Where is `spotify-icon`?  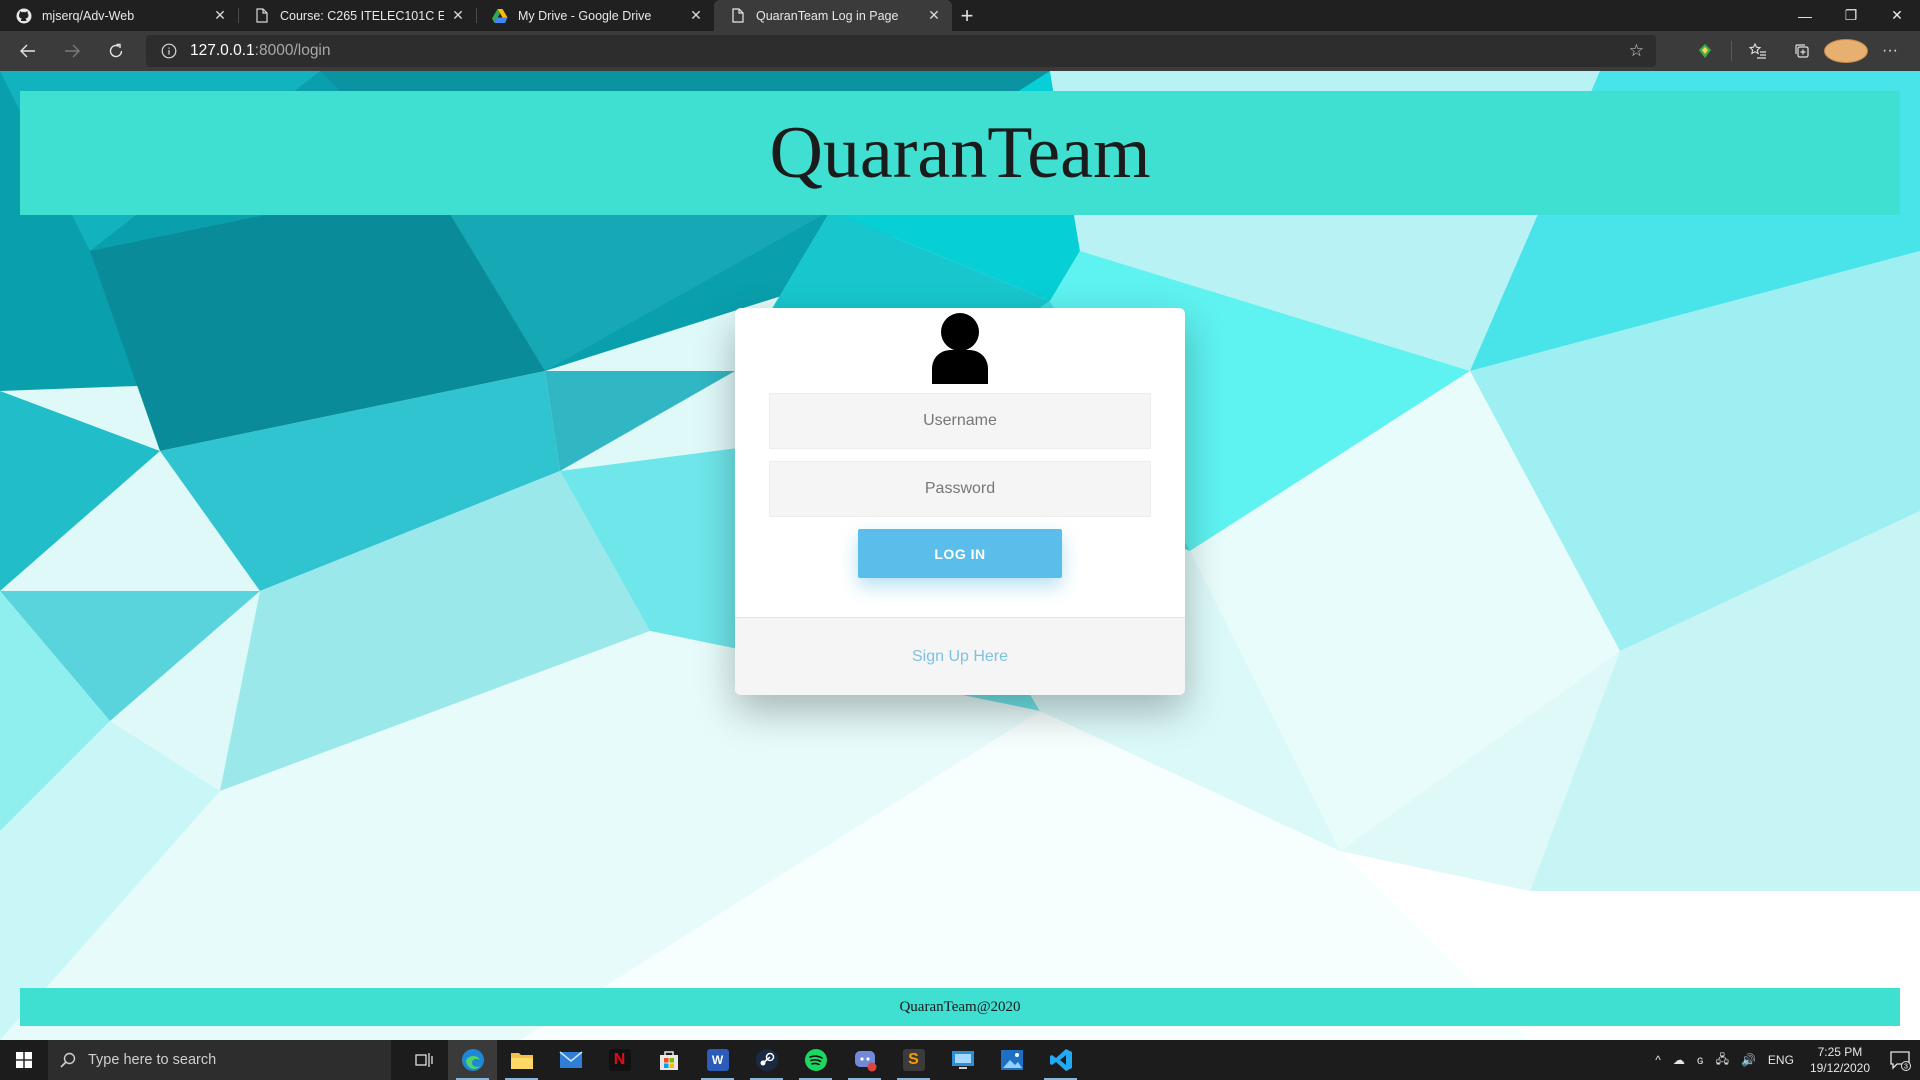
spotify-icon is located at coordinates (815, 1060).